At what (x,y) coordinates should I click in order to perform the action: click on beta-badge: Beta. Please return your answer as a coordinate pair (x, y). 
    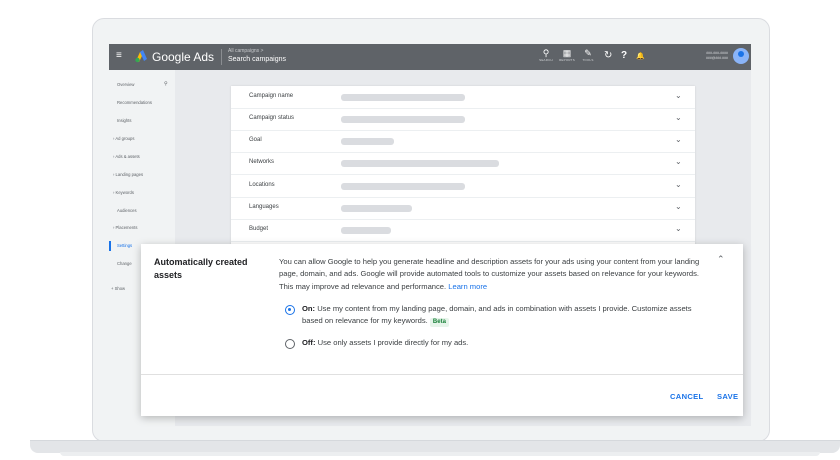
    Looking at the image, I should click on (439, 323).